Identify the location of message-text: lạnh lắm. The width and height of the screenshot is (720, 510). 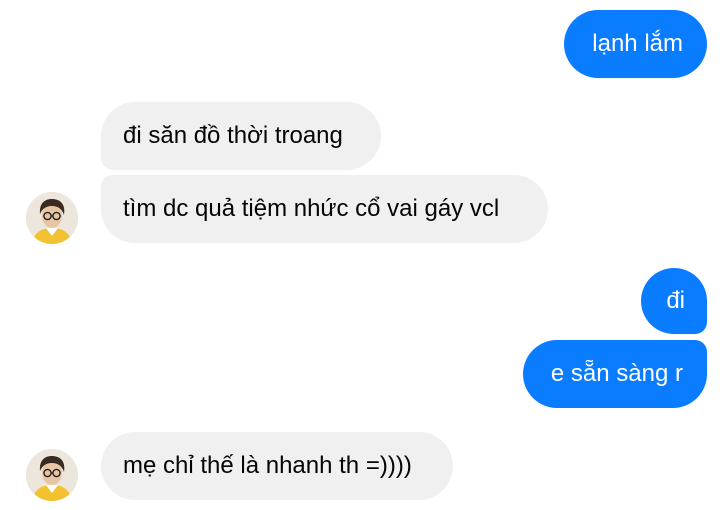
(637, 43).